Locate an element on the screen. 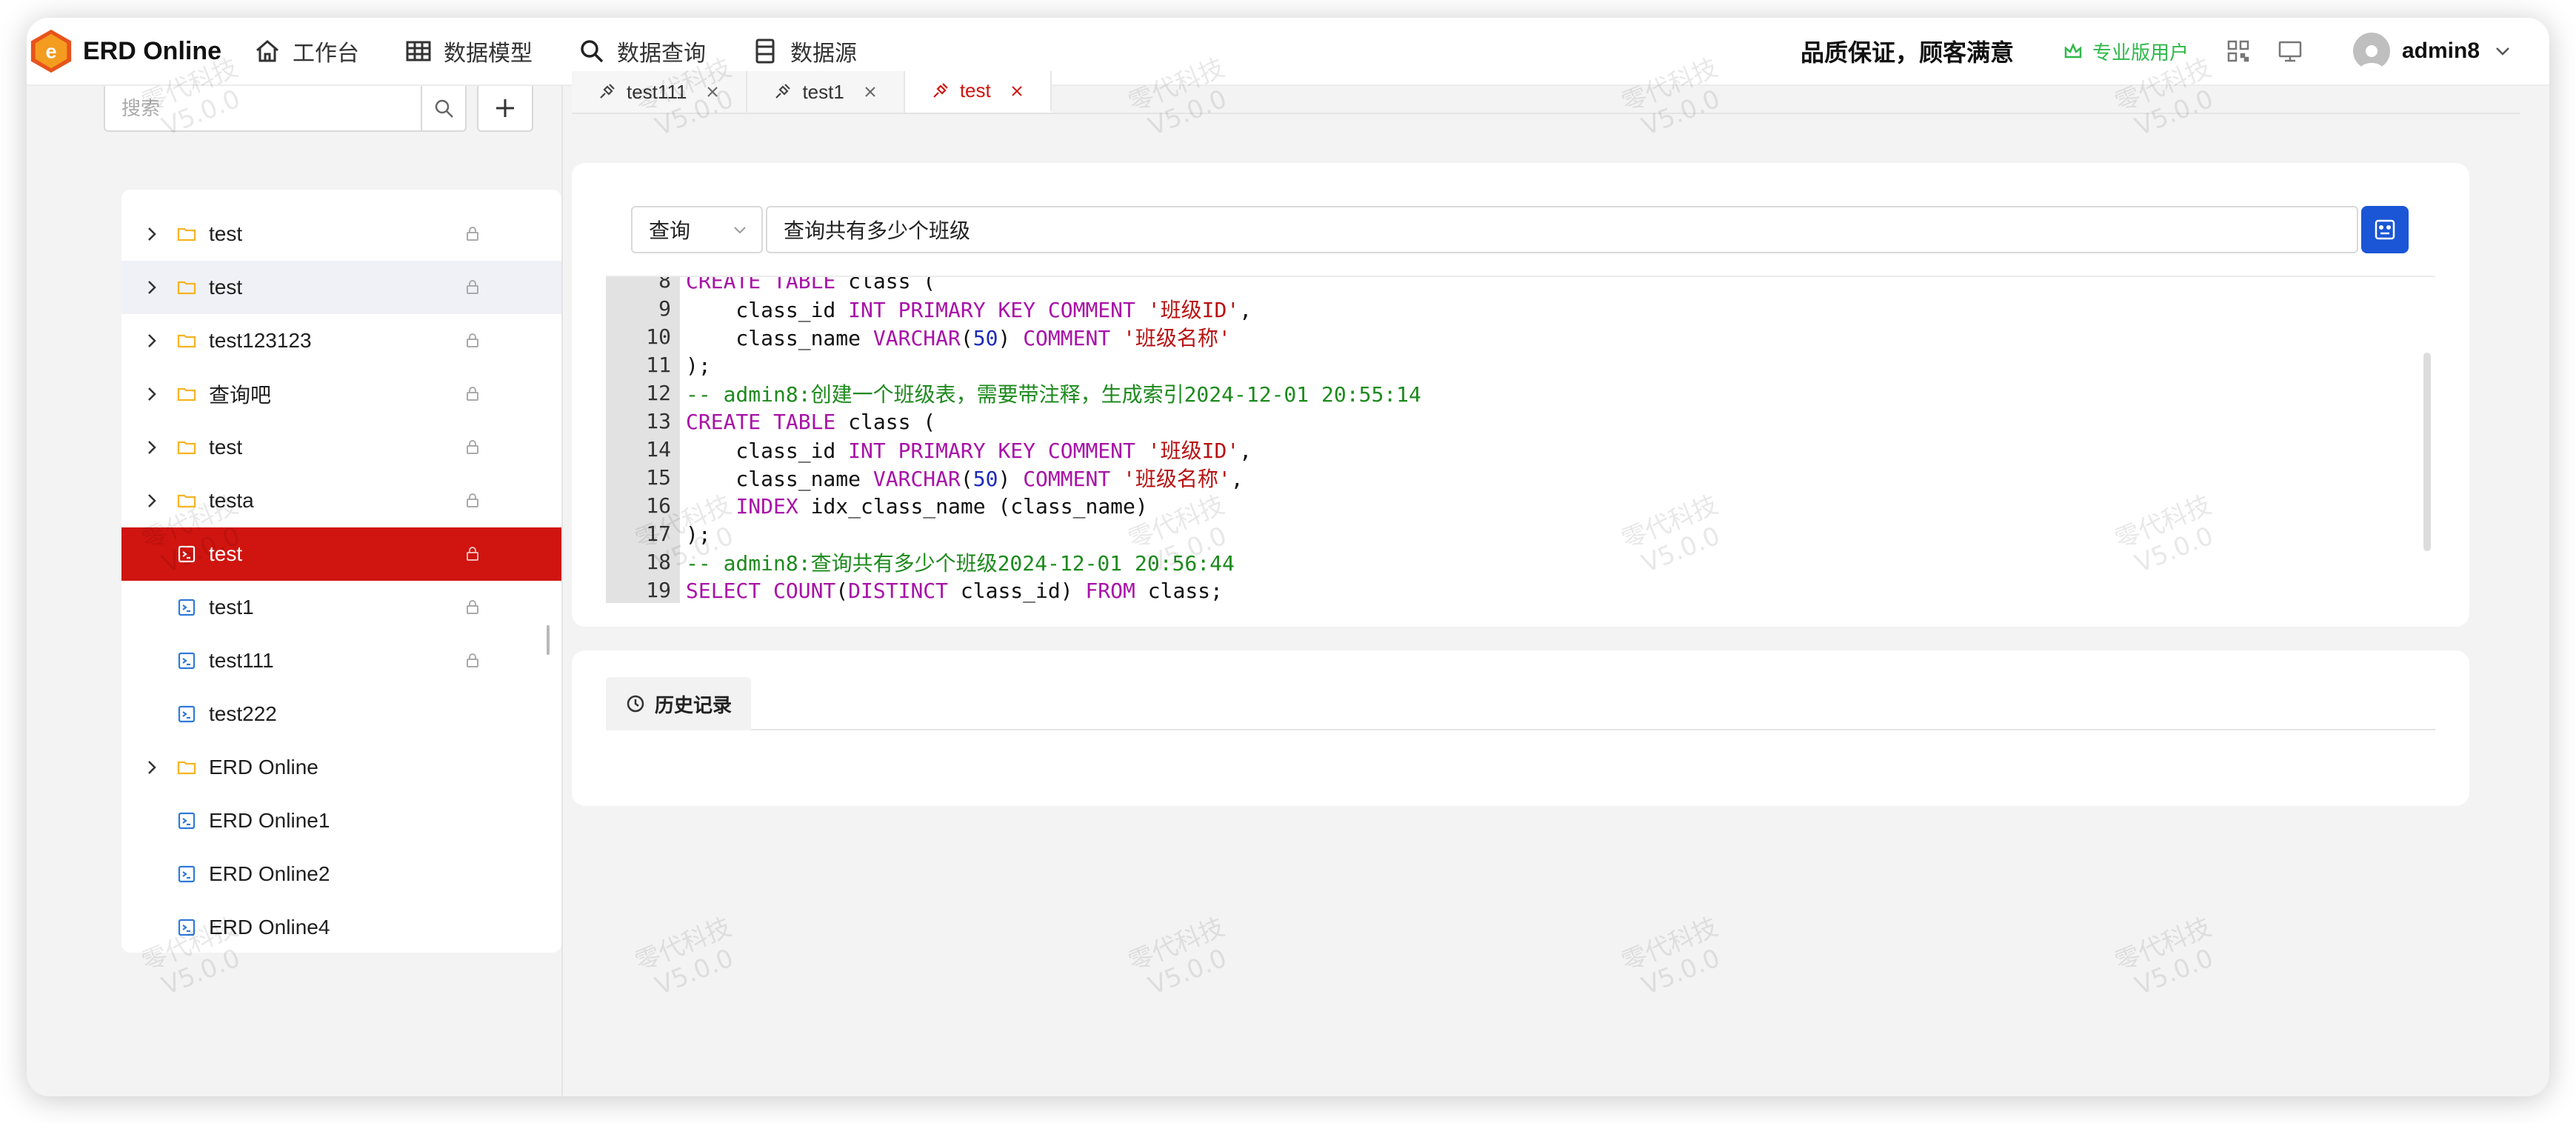  code-token: INT PRIMARY KEY COMMENT is located at coordinates (991, 310).